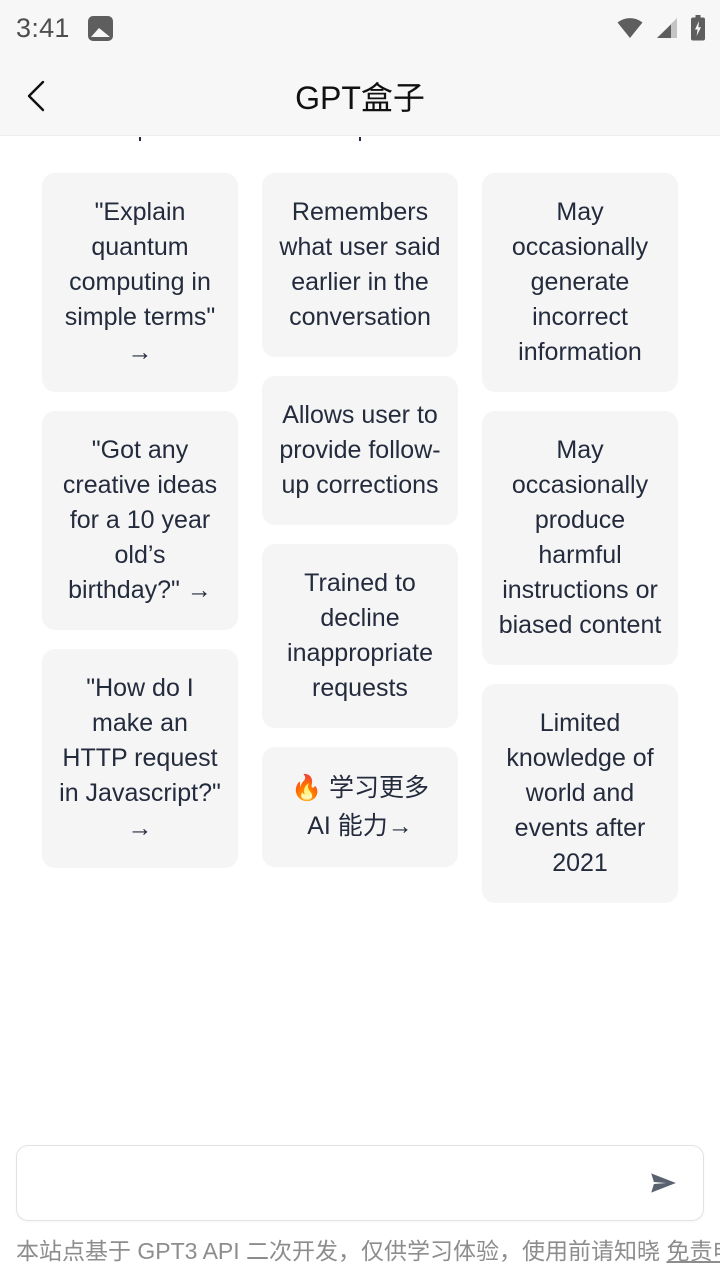 This screenshot has width=720, height=1280. Describe the element at coordinates (140, 139) in the screenshot. I see `clipped-heading-examples: |` at that location.